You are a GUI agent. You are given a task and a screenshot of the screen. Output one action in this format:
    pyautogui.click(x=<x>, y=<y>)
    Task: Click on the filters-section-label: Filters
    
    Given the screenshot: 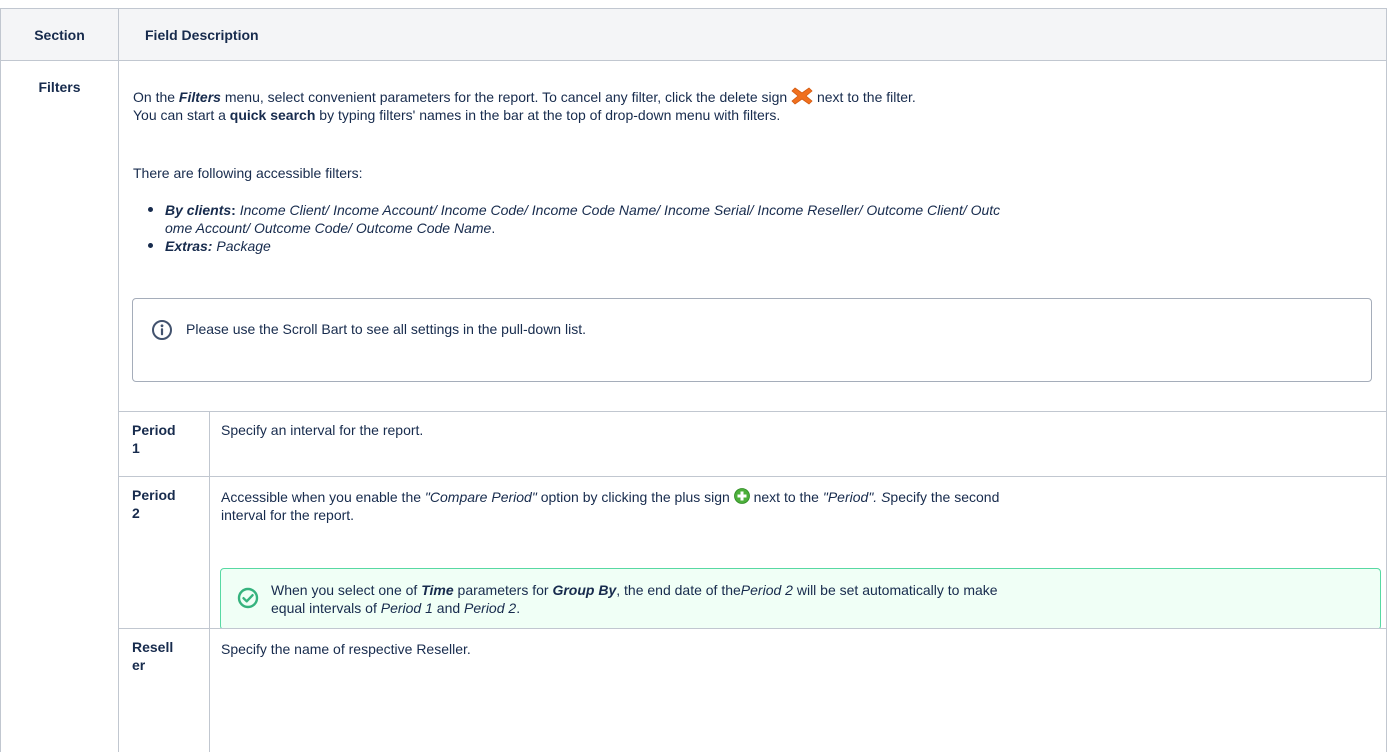 What is the action you would take?
    pyautogui.click(x=59, y=87)
    